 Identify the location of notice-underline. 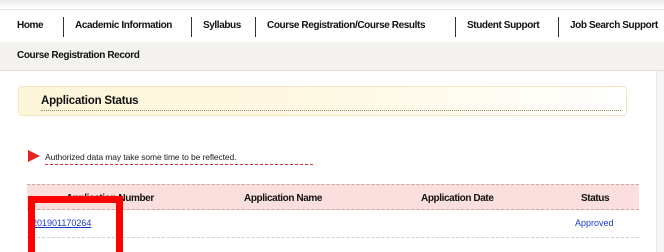
(179, 164).